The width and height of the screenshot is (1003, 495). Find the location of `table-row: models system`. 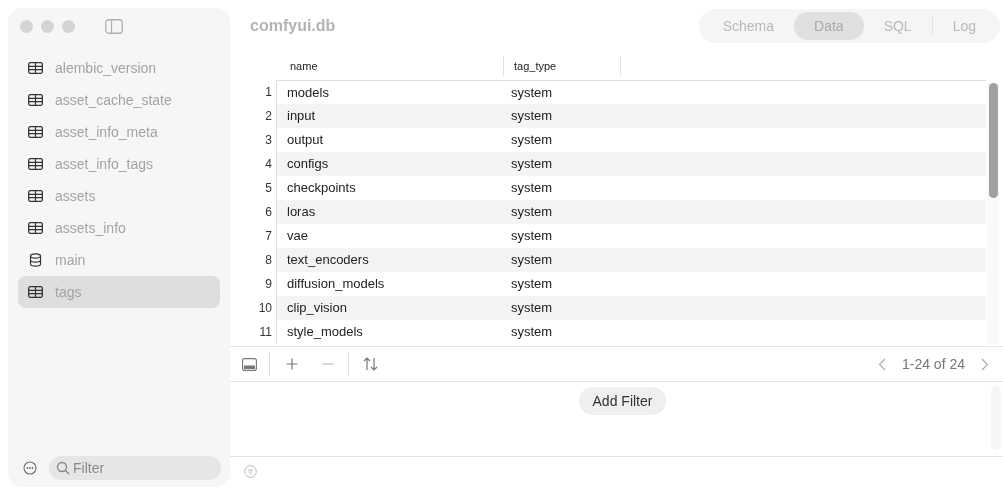

table-row: models system is located at coordinates (631, 92).